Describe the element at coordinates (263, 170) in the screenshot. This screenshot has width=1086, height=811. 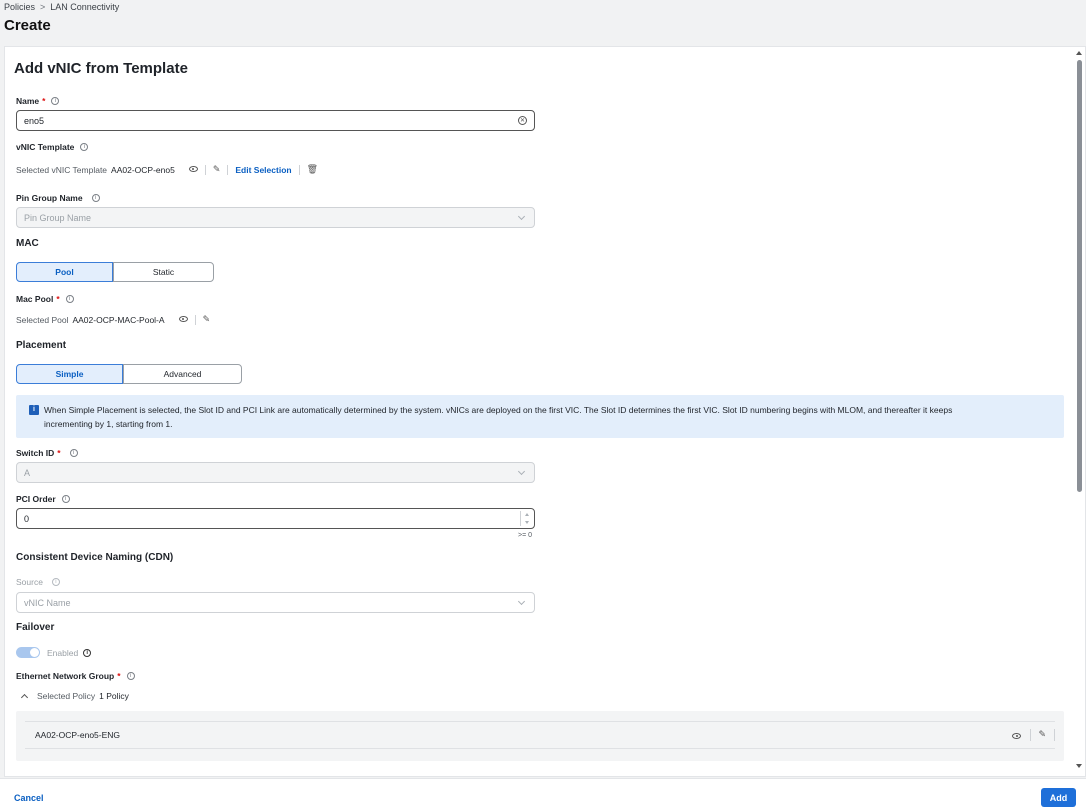
I see `edit-selection-link: Edit Selection` at that location.